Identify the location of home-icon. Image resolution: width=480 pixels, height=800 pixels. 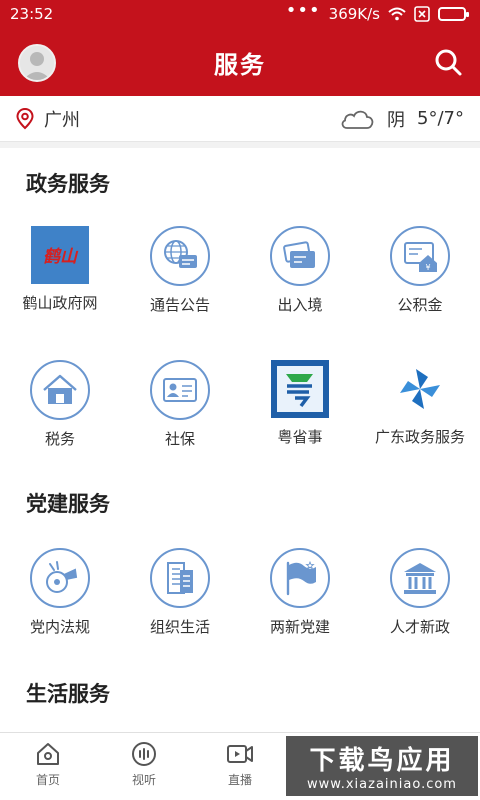
(48, 754).